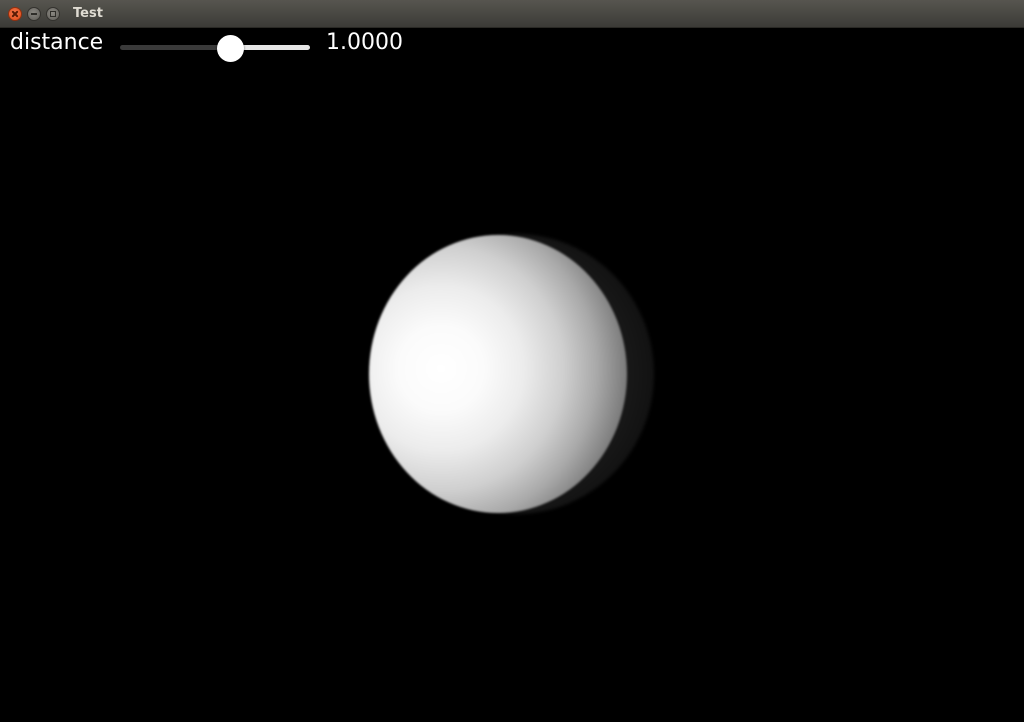 This screenshot has width=1024, height=722. Describe the element at coordinates (88, 13) in the screenshot. I see `window-title: Test` at that location.